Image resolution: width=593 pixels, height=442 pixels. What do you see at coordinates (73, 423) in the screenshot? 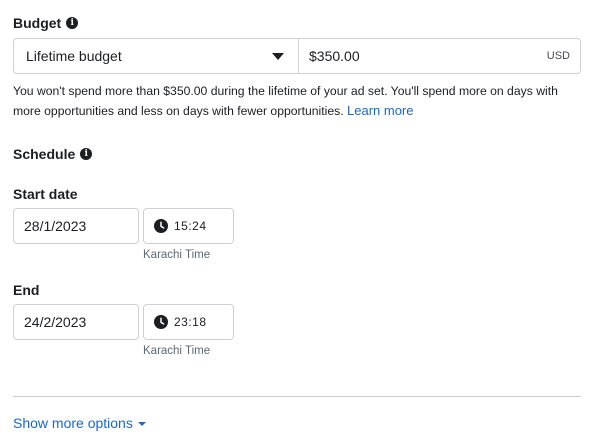
I see `show-more-options-label: Show more options` at bounding box center [73, 423].